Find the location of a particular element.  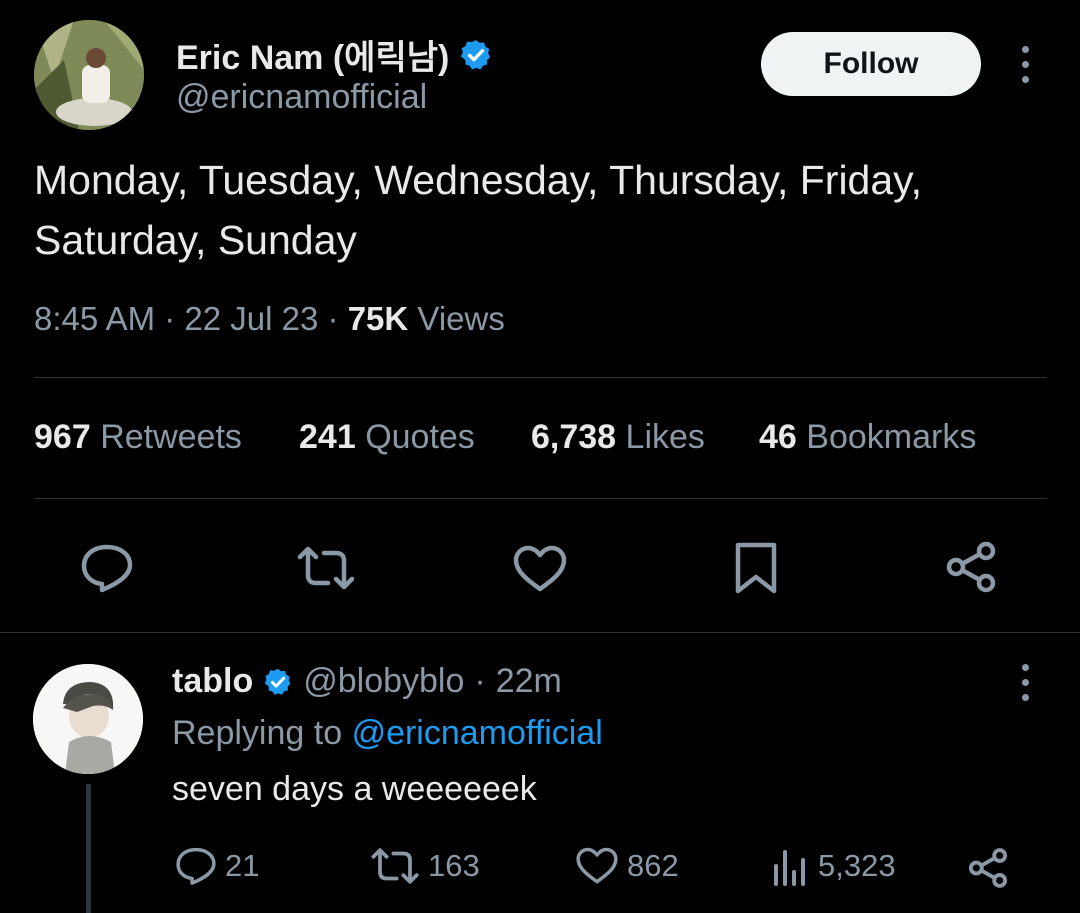

stat-likes: 6,738 Likes is located at coordinates (618, 437).